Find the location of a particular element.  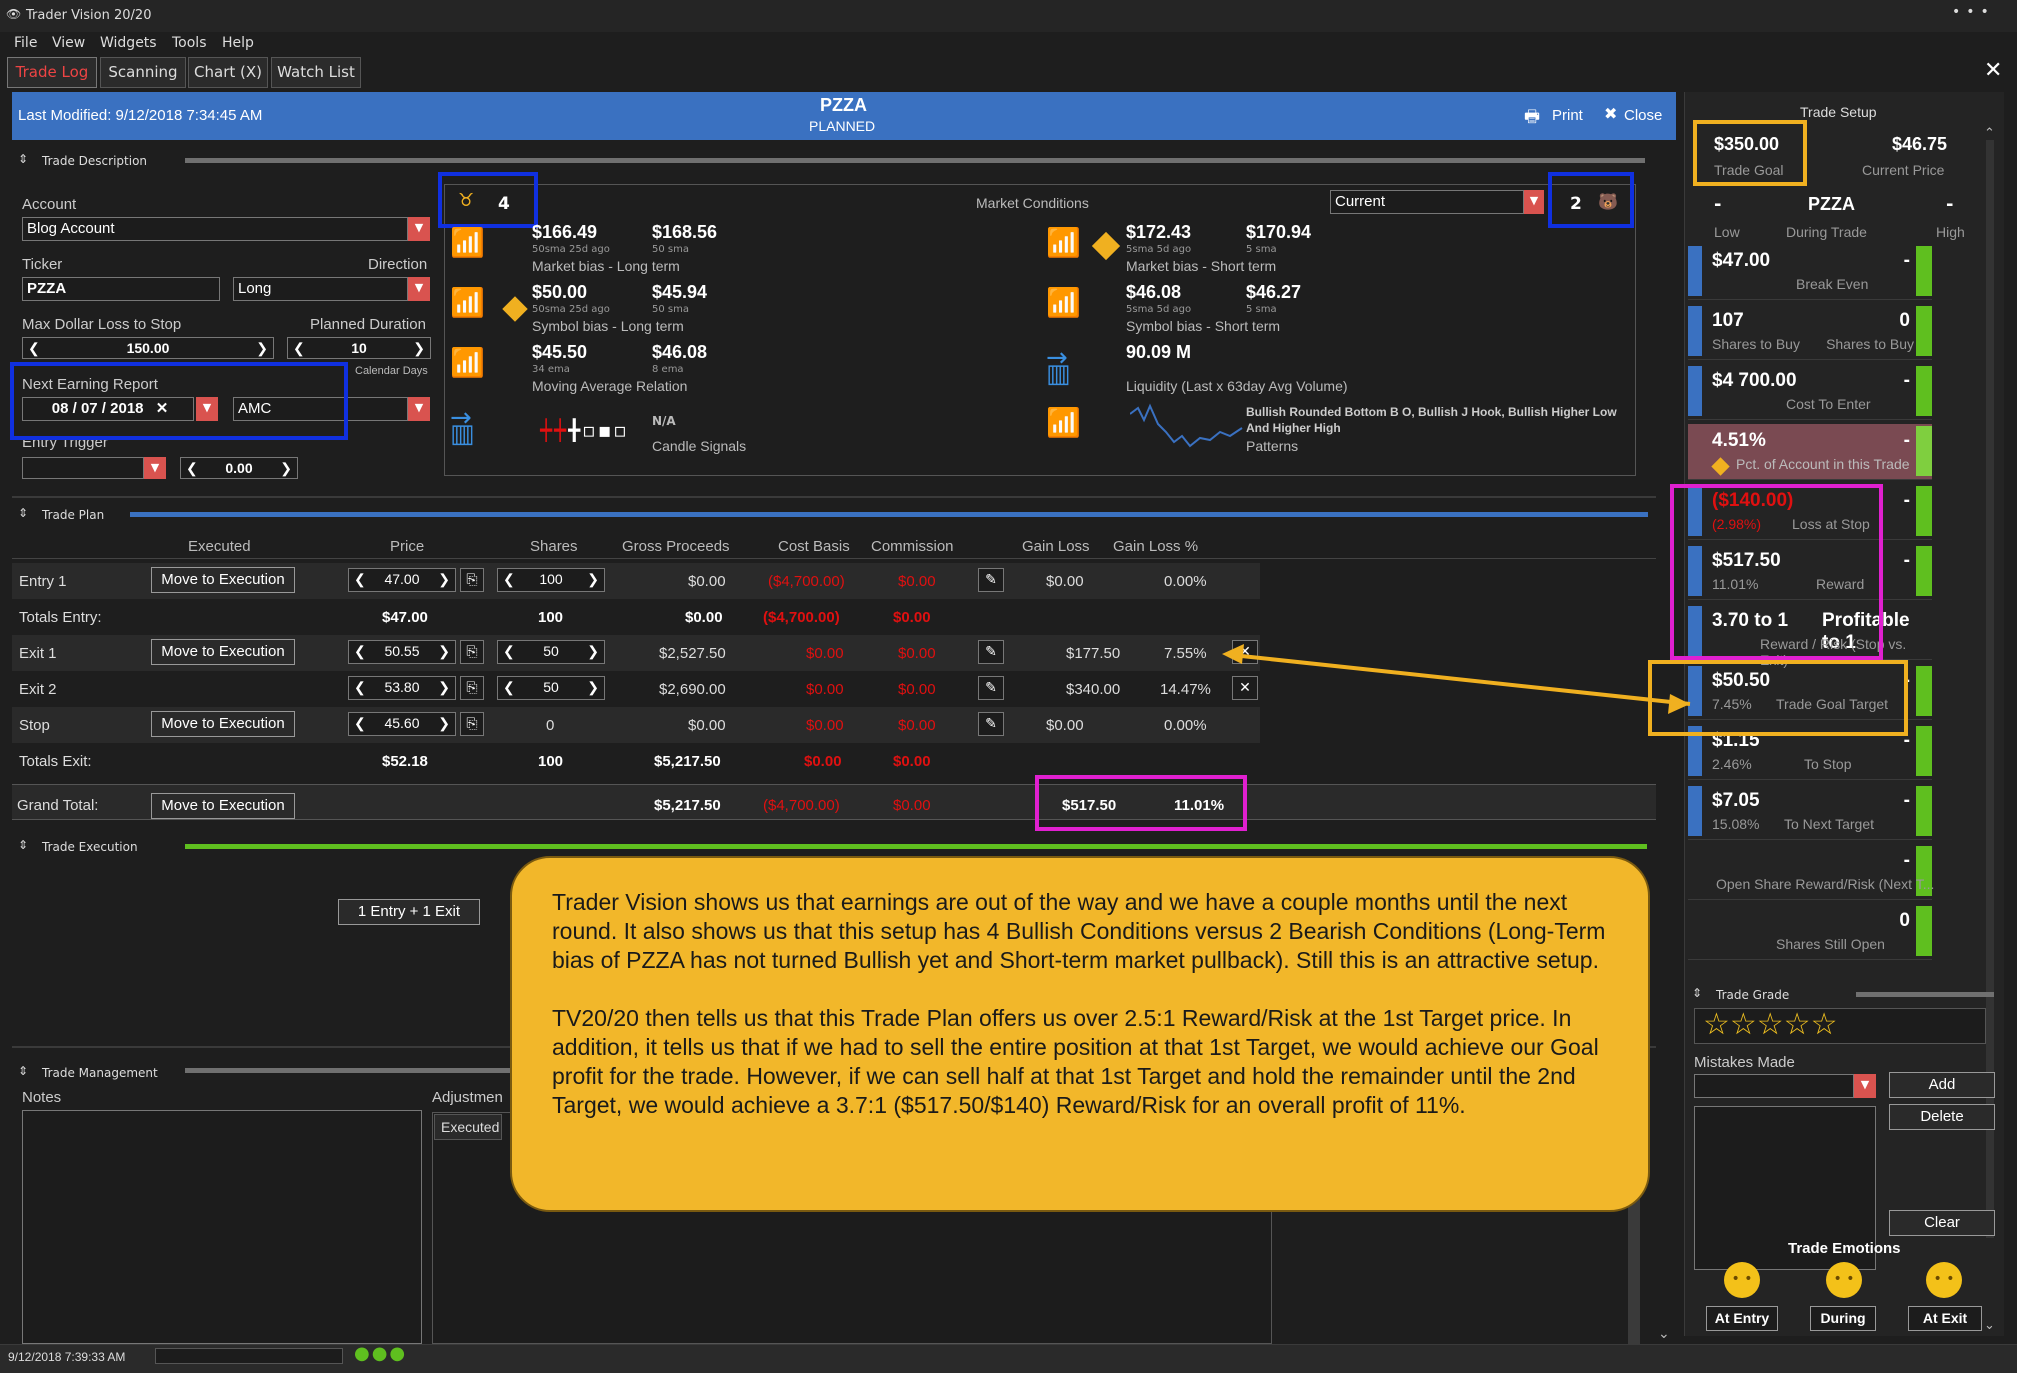

annotation-arrows is located at coordinates (1456, 679).